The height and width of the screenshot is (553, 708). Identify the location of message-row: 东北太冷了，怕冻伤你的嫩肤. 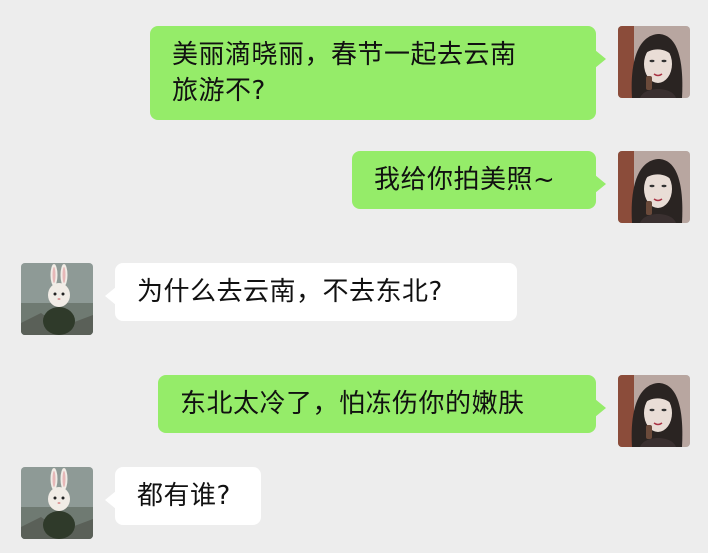
(424, 411).